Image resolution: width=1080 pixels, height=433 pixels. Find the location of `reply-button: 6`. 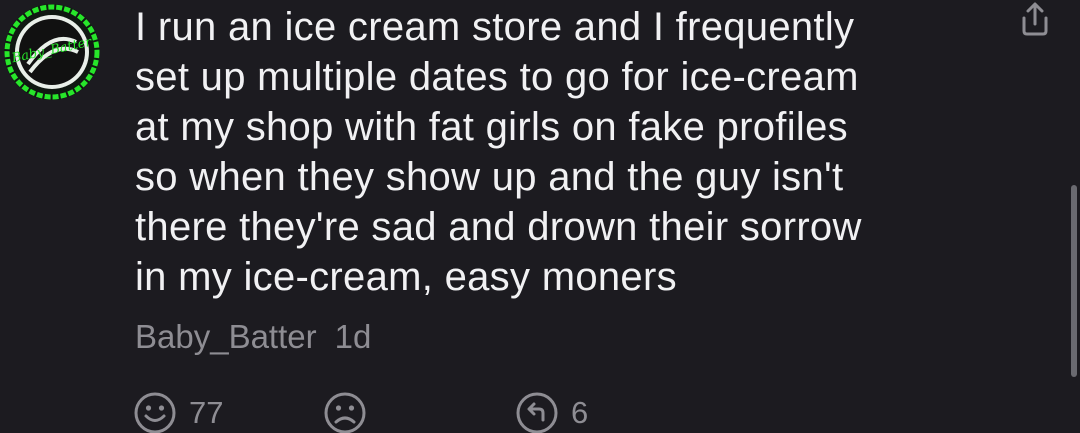

reply-button: 6 is located at coordinates (551, 410).